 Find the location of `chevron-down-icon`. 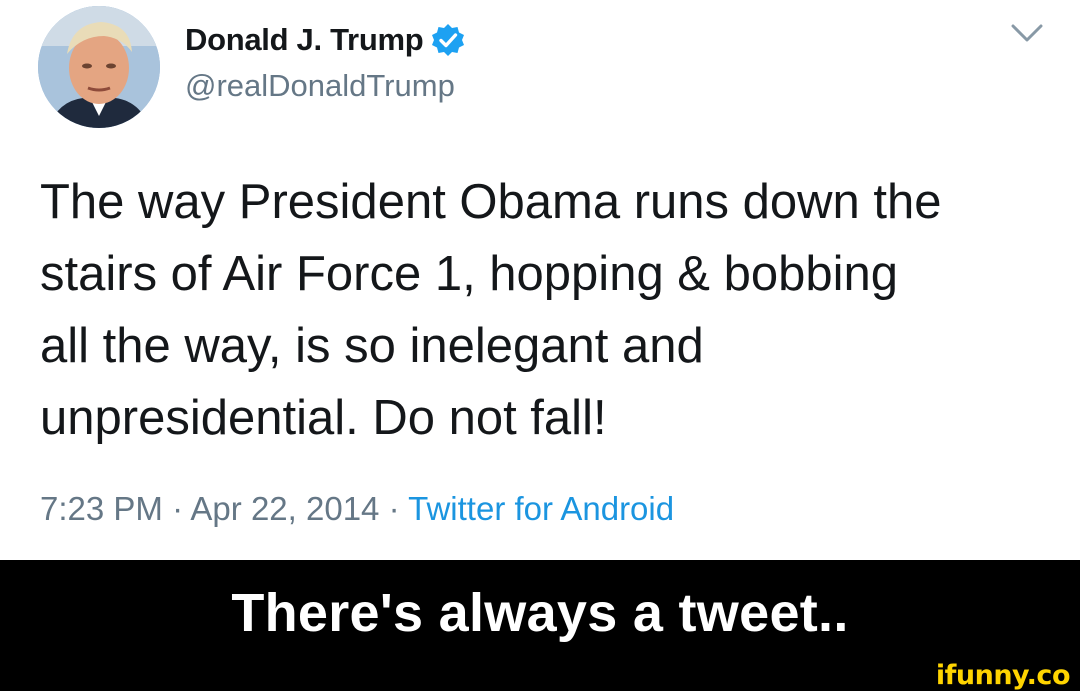

chevron-down-icon is located at coordinates (1027, 34).